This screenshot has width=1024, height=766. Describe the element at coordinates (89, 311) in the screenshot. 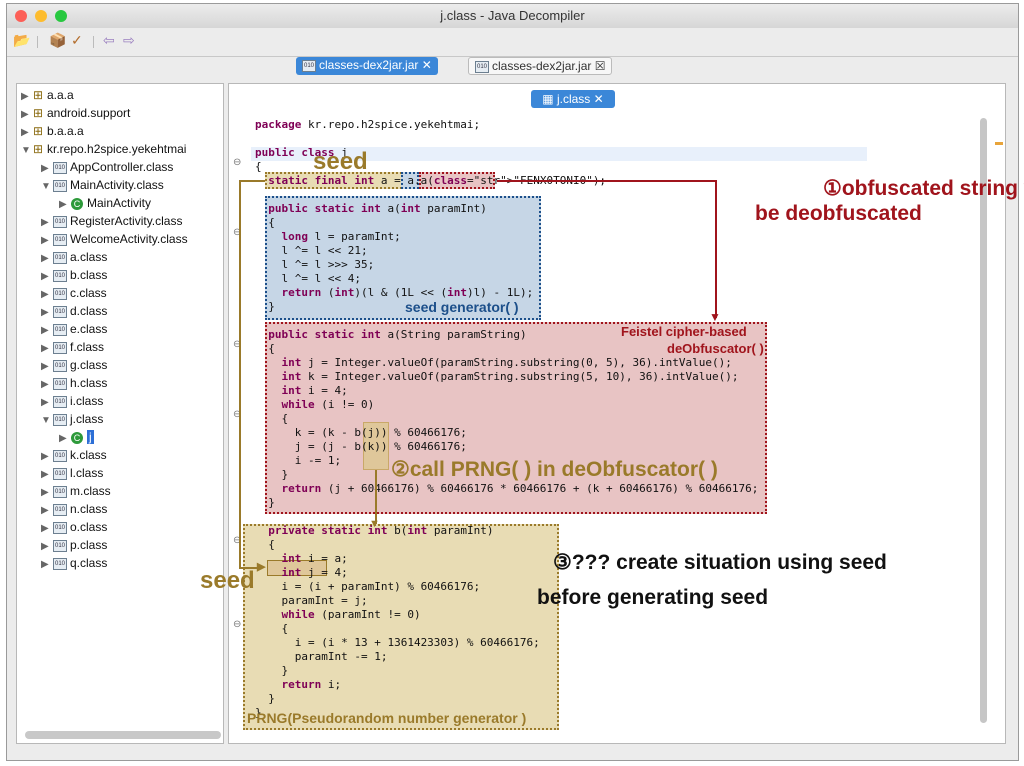

I see `tree-item-label: d.class` at that location.